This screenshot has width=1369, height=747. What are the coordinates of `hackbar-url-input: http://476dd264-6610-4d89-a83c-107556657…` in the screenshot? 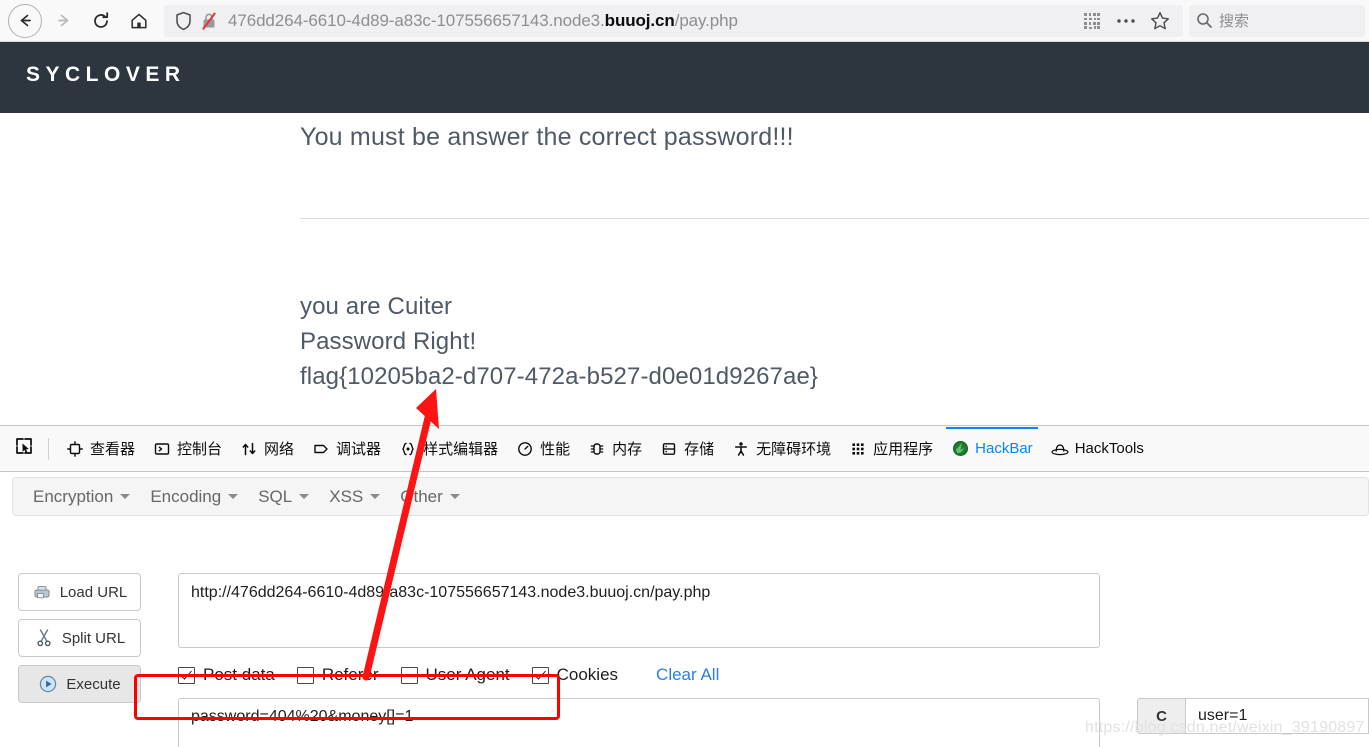 It's located at (639, 610).